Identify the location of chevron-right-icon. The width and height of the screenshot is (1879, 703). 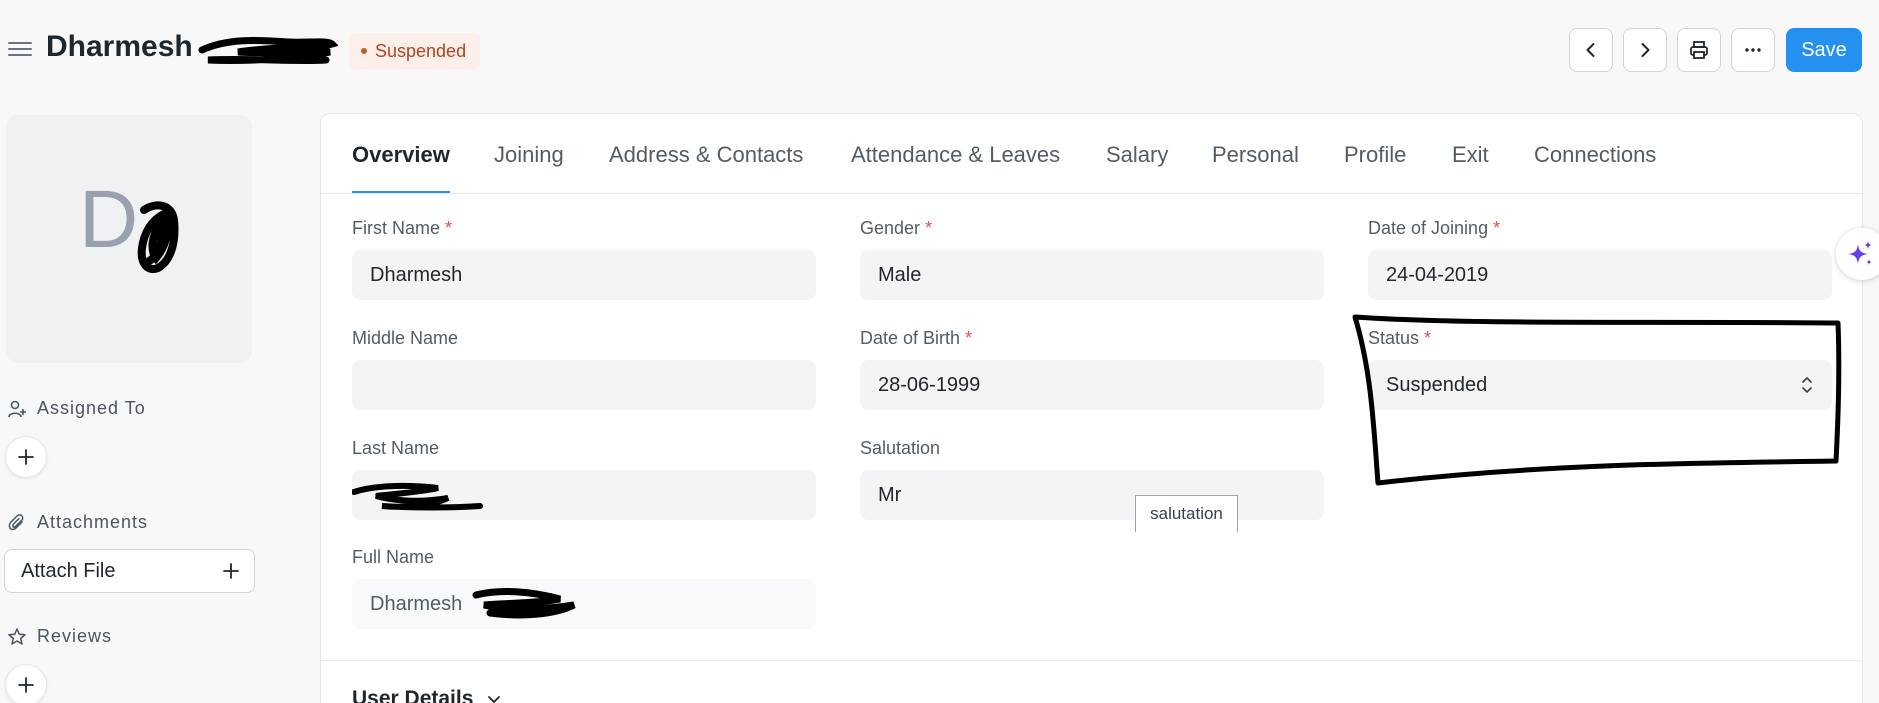
(1645, 50).